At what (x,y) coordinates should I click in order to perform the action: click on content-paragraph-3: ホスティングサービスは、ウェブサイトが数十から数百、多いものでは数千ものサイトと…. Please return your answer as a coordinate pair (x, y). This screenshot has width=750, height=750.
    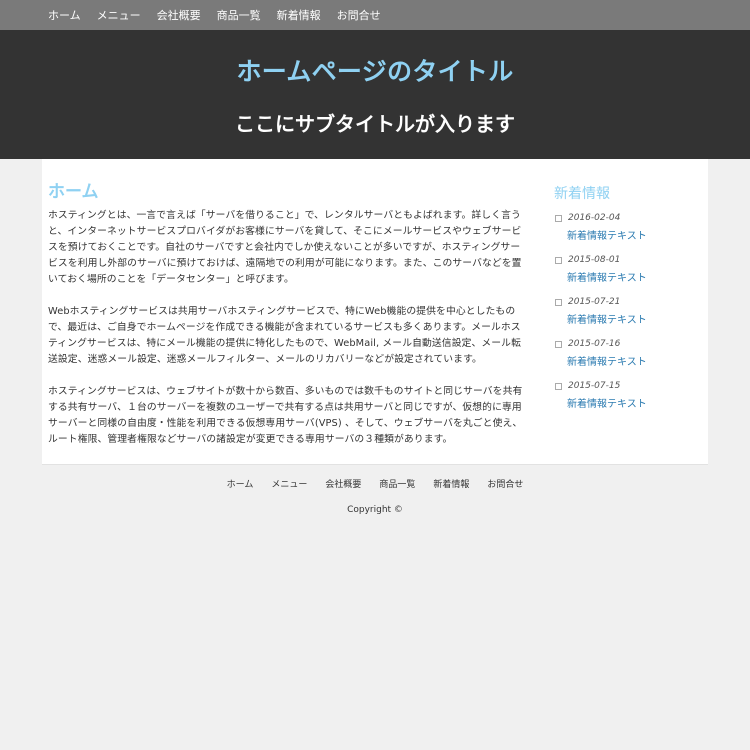
    Looking at the image, I should click on (285, 415).